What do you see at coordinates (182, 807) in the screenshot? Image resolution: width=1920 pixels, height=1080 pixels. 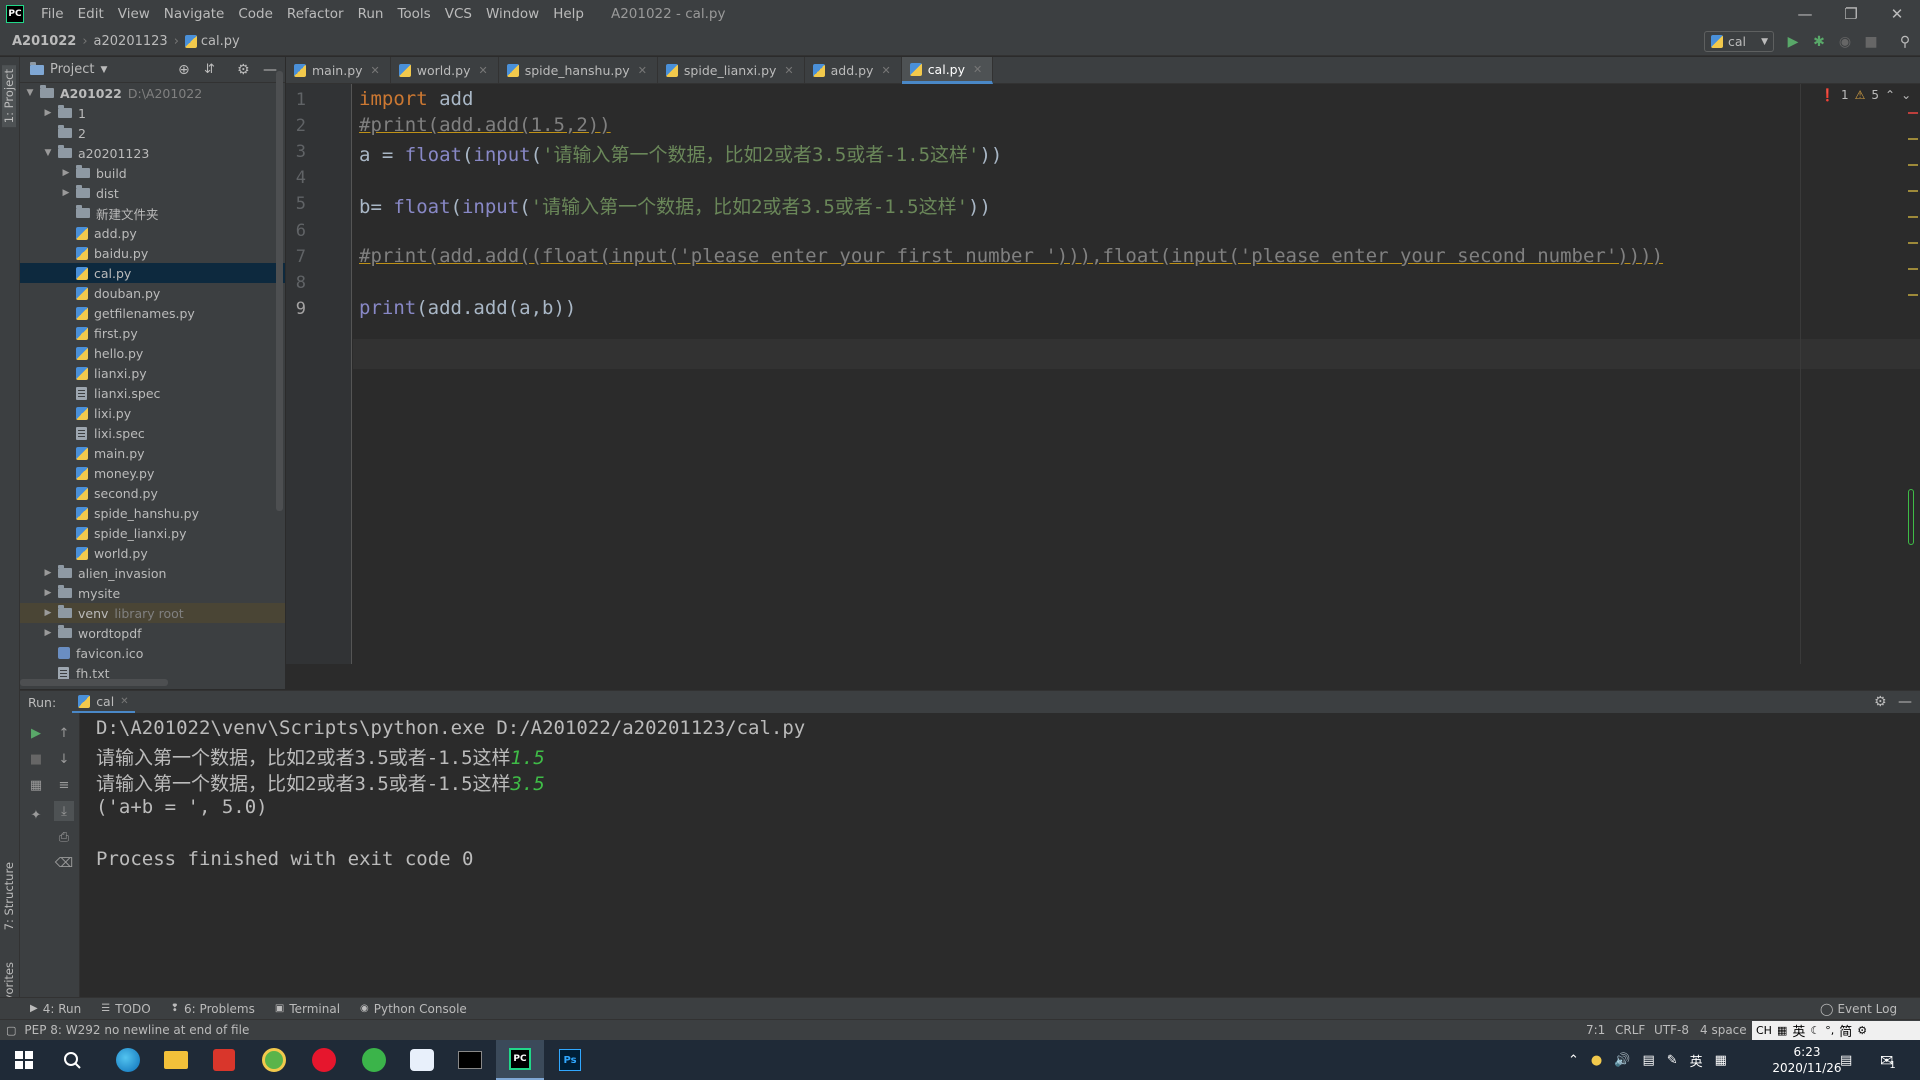 I see `console-line: ('a+b = ', 5.0)` at bounding box center [182, 807].